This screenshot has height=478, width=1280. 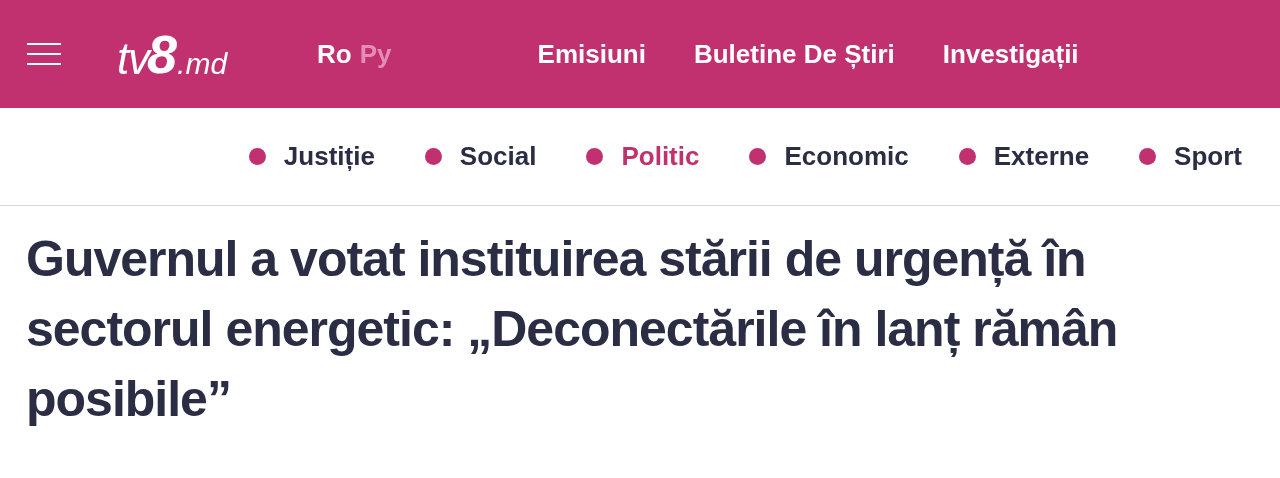 I want to click on category-link: Sport, so click(x=1190, y=156).